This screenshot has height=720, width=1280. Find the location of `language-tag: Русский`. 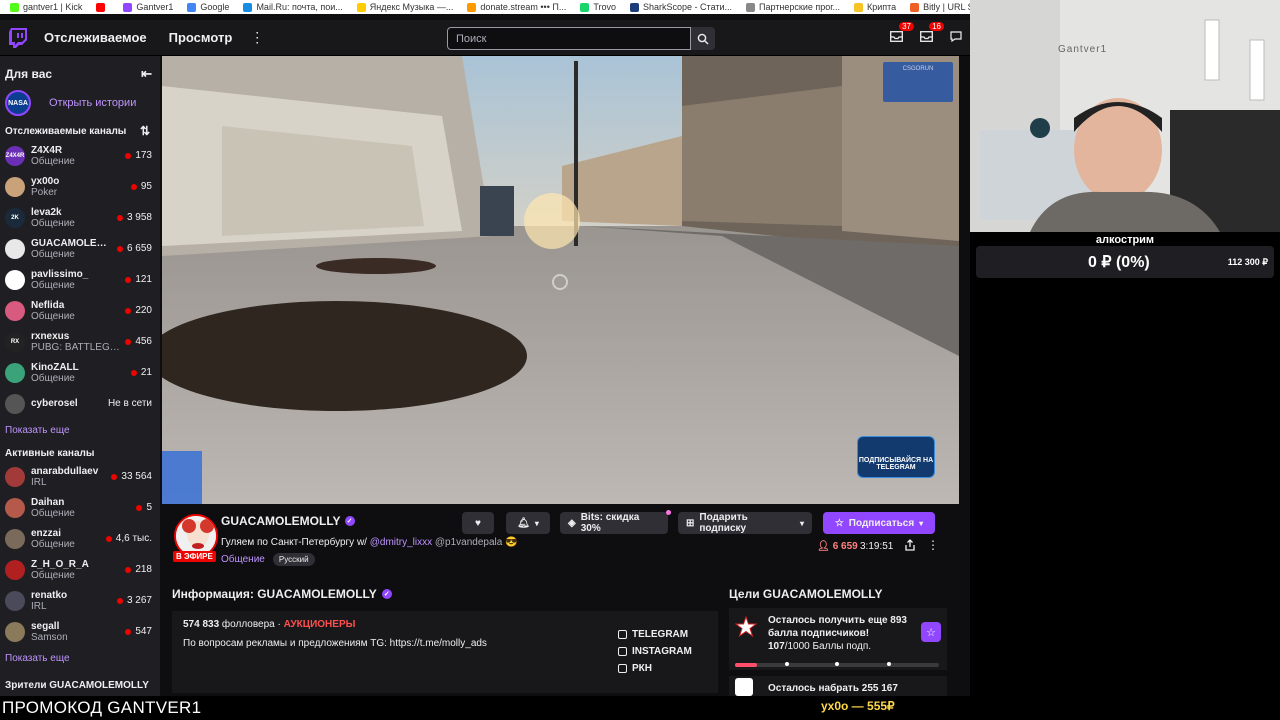

language-tag: Русский is located at coordinates (293, 559).